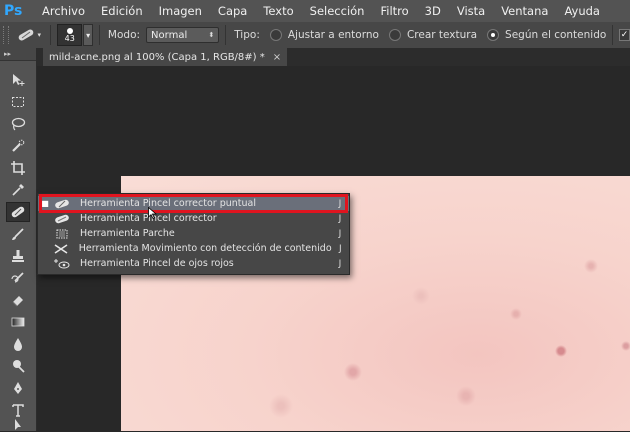  Describe the element at coordinates (337, 11) in the screenshot. I see `menu-seleccion: Selección` at that location.